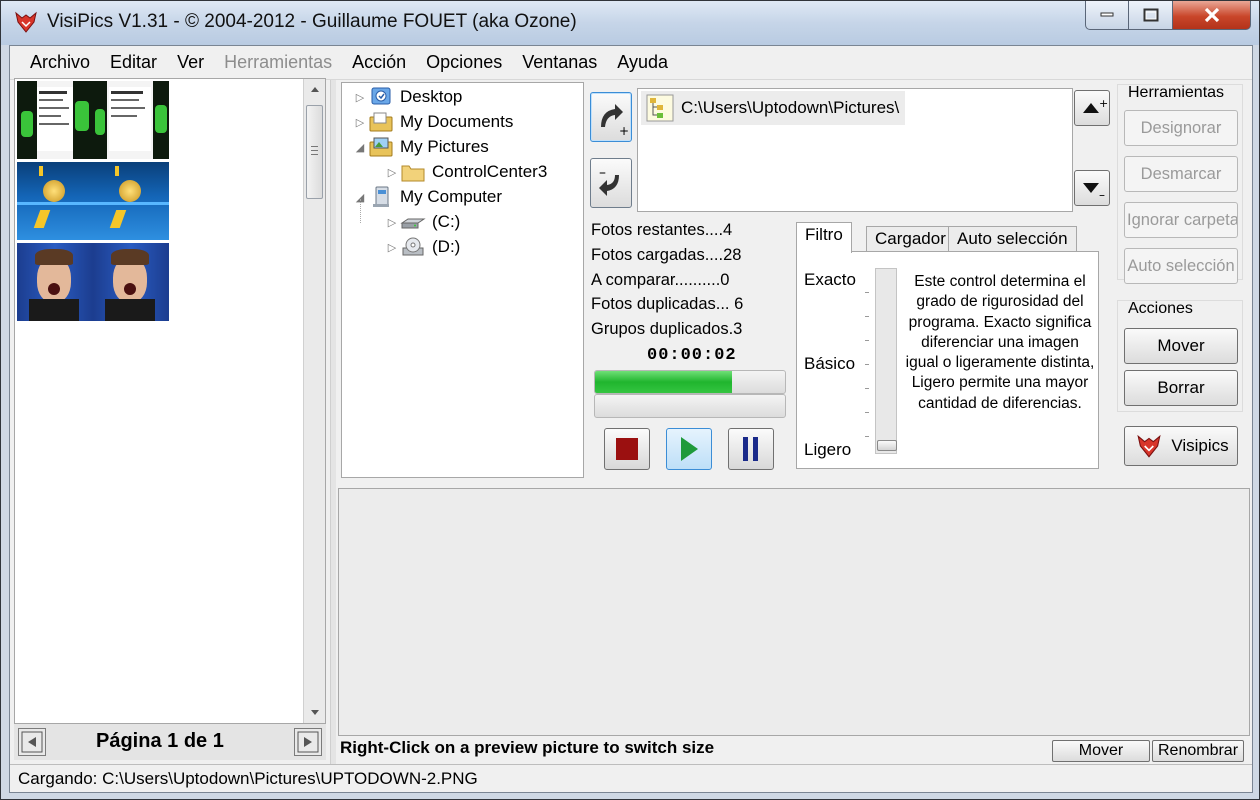  What do you see at coordinates (60, 62) in the screenshot?
I see `menu-archivo: Archivo` at bounding box center [60, 62].